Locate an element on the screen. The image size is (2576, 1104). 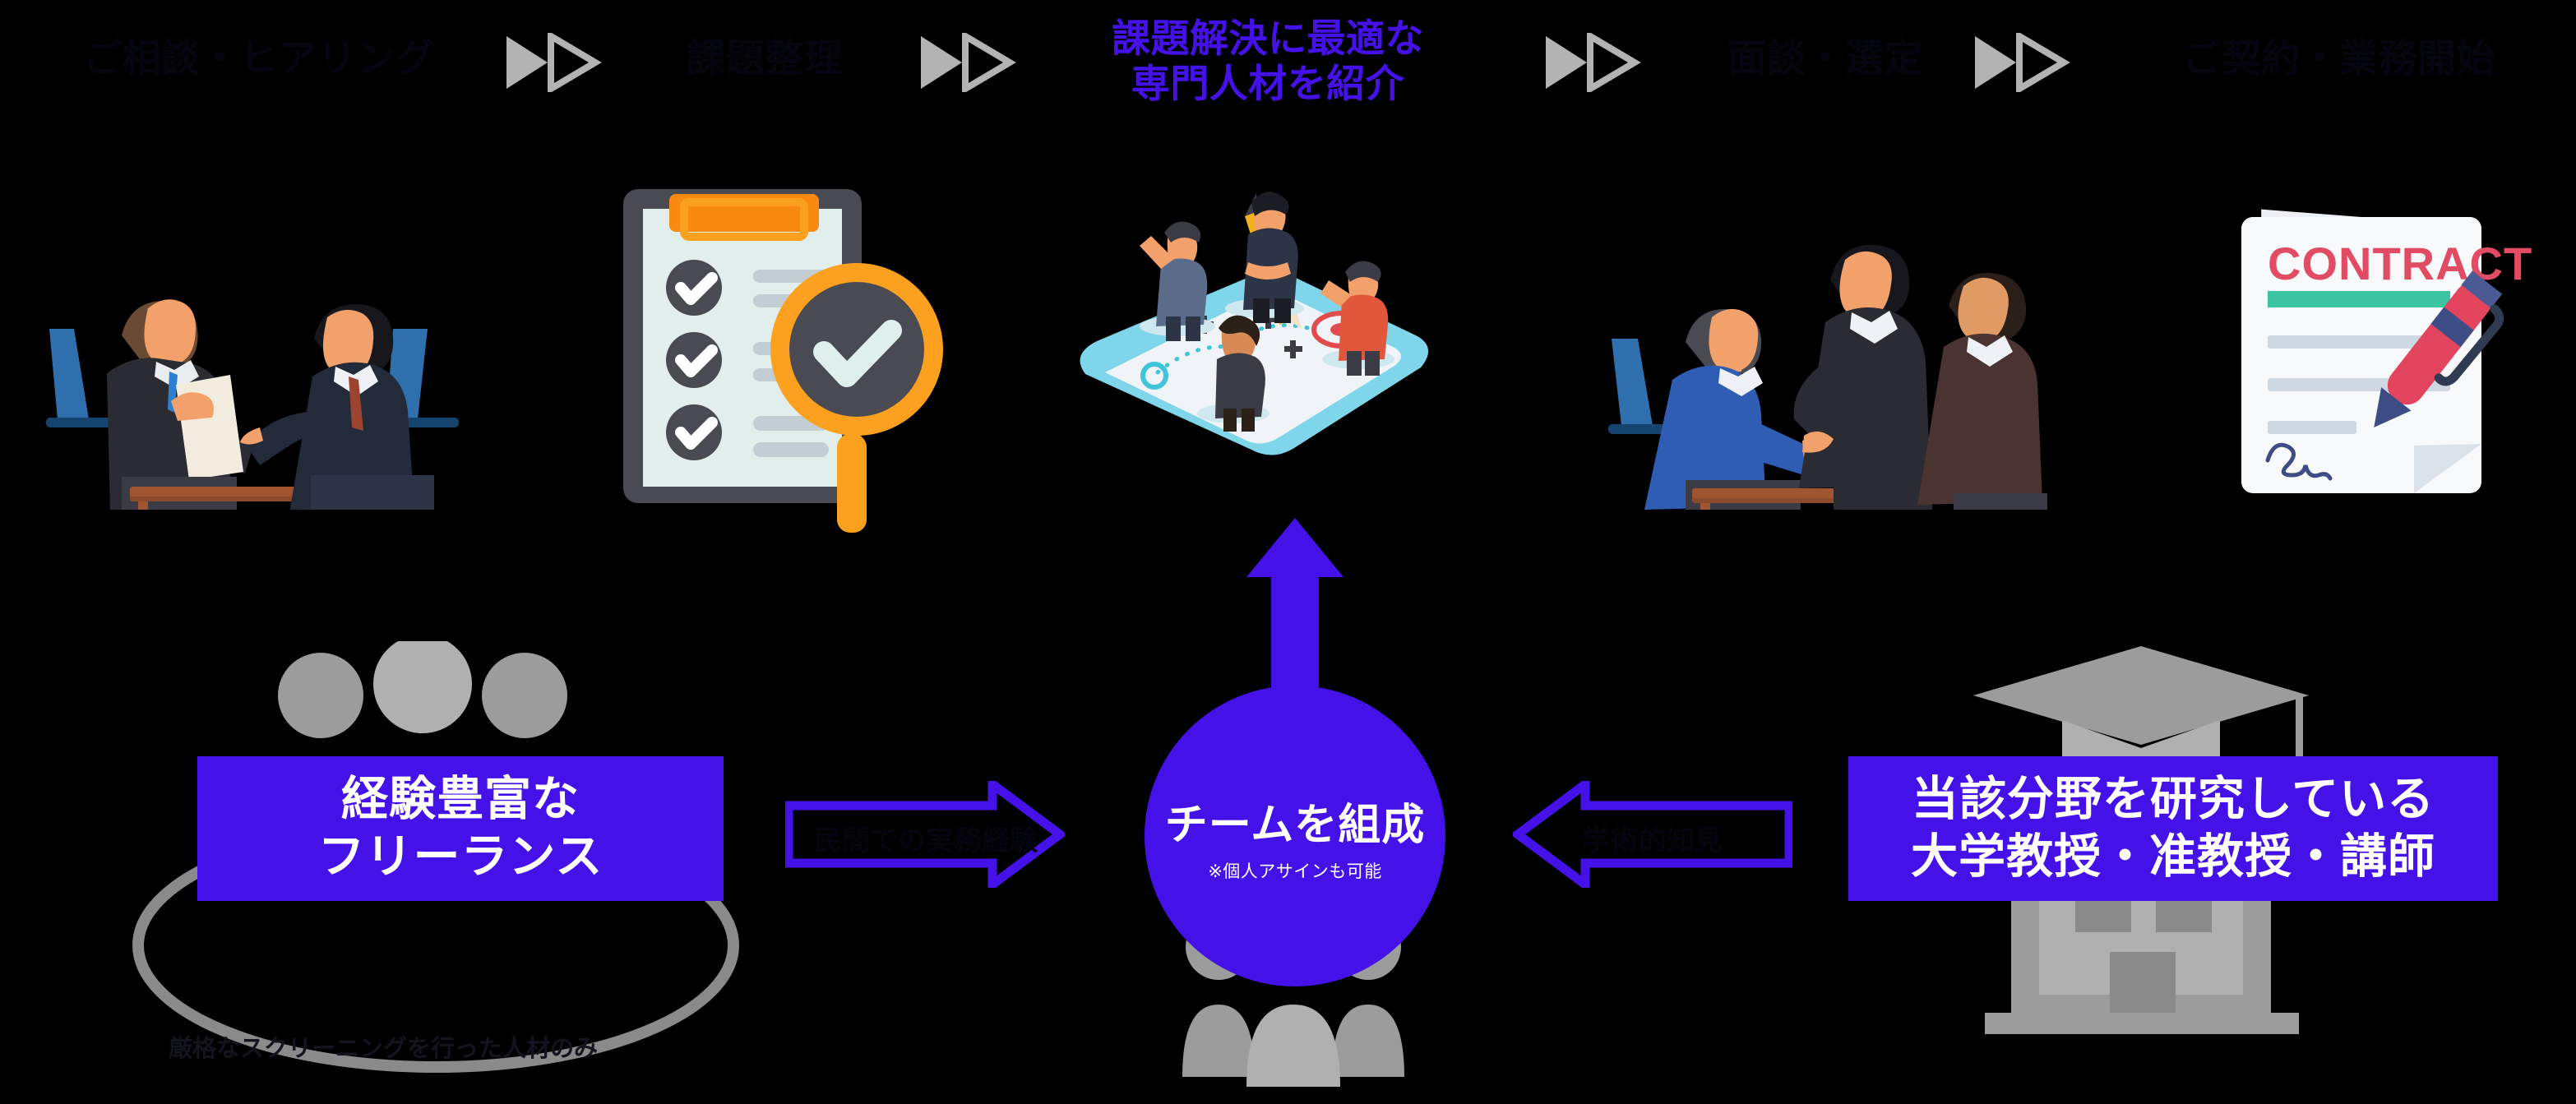
contract-signing-illustration: CONTRACT is located at coordinates (2384, 347).